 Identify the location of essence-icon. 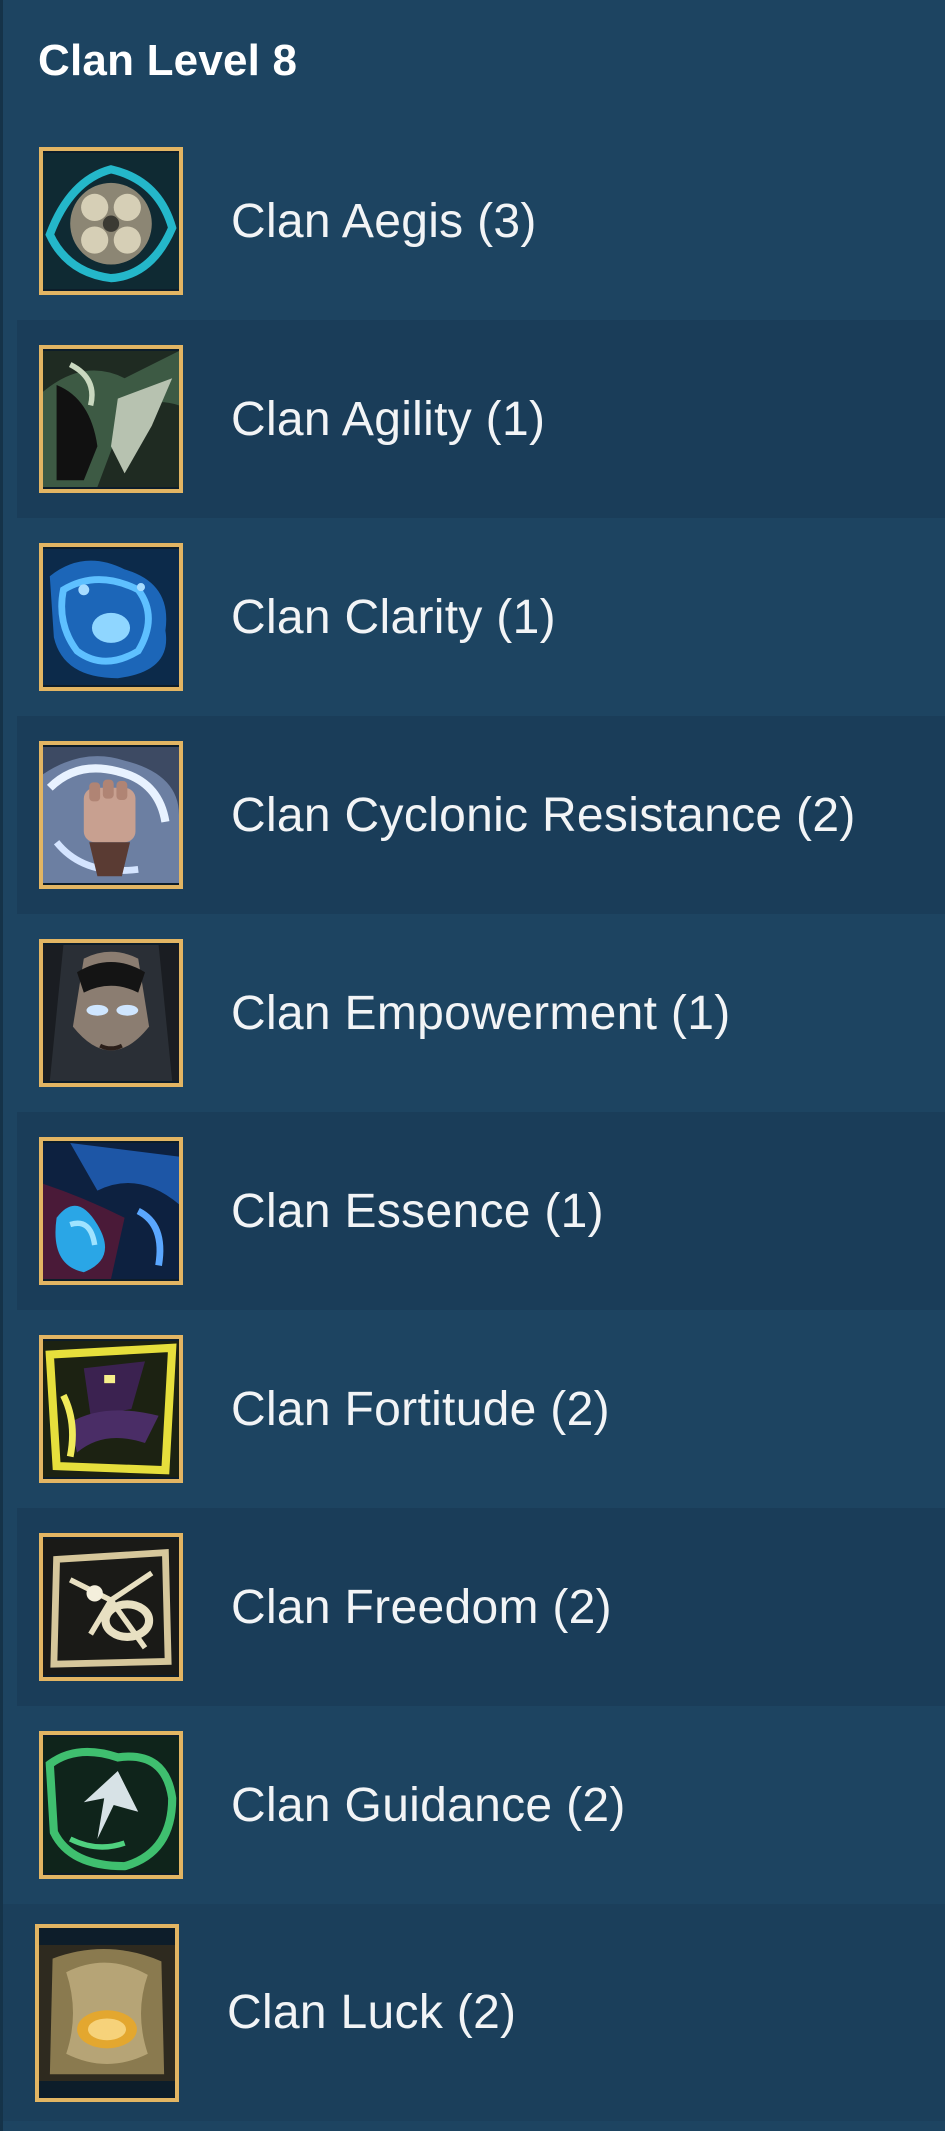
(111, 1211).